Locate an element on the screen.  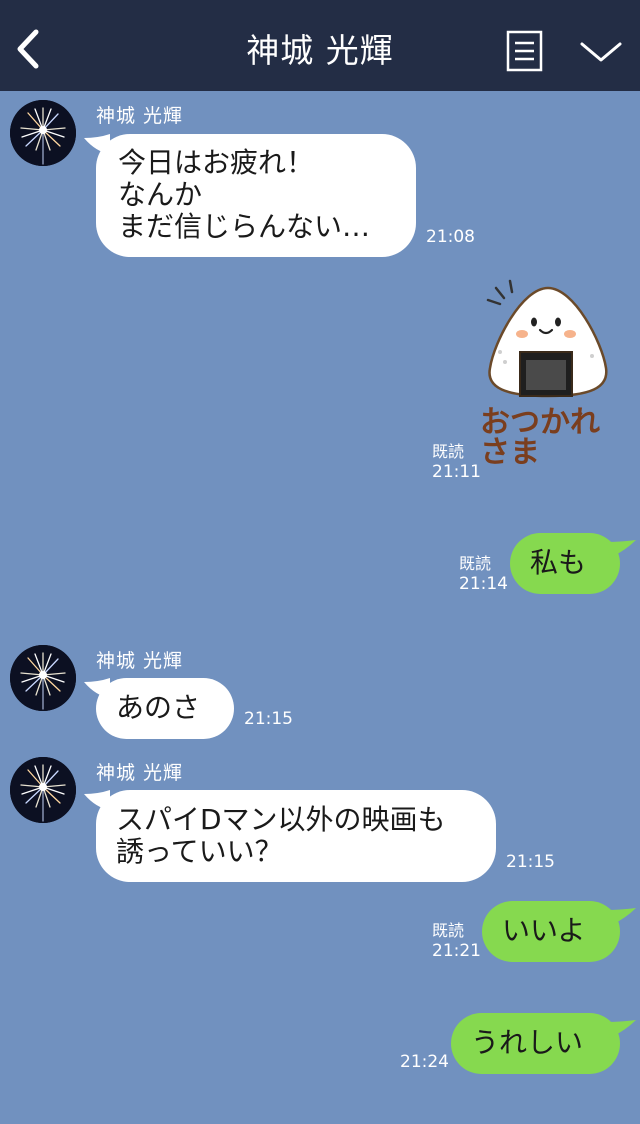
message-time: 21:14 is located at coordinates (483, 584).